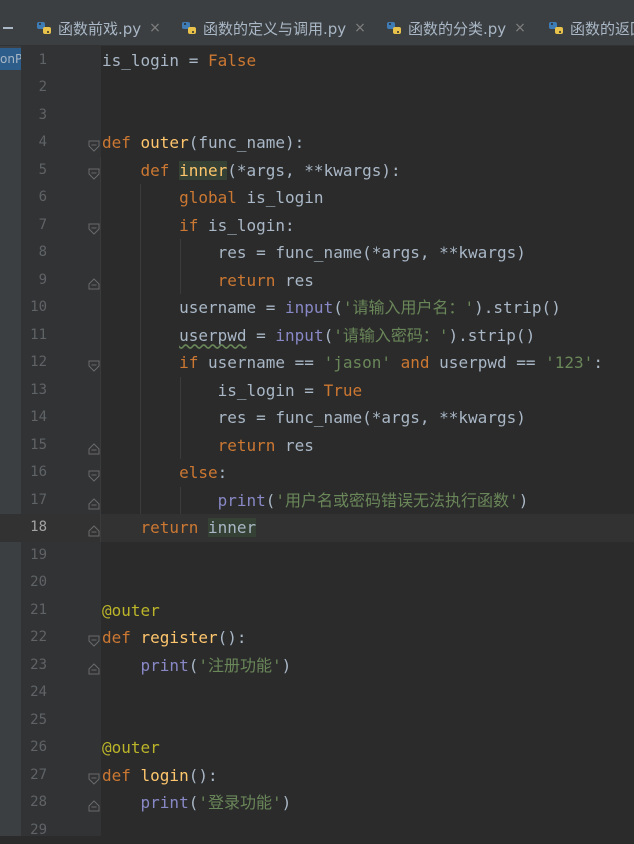  I want to click on code-token: '用户名或密码错误无法执行函数', so click(396, 500).